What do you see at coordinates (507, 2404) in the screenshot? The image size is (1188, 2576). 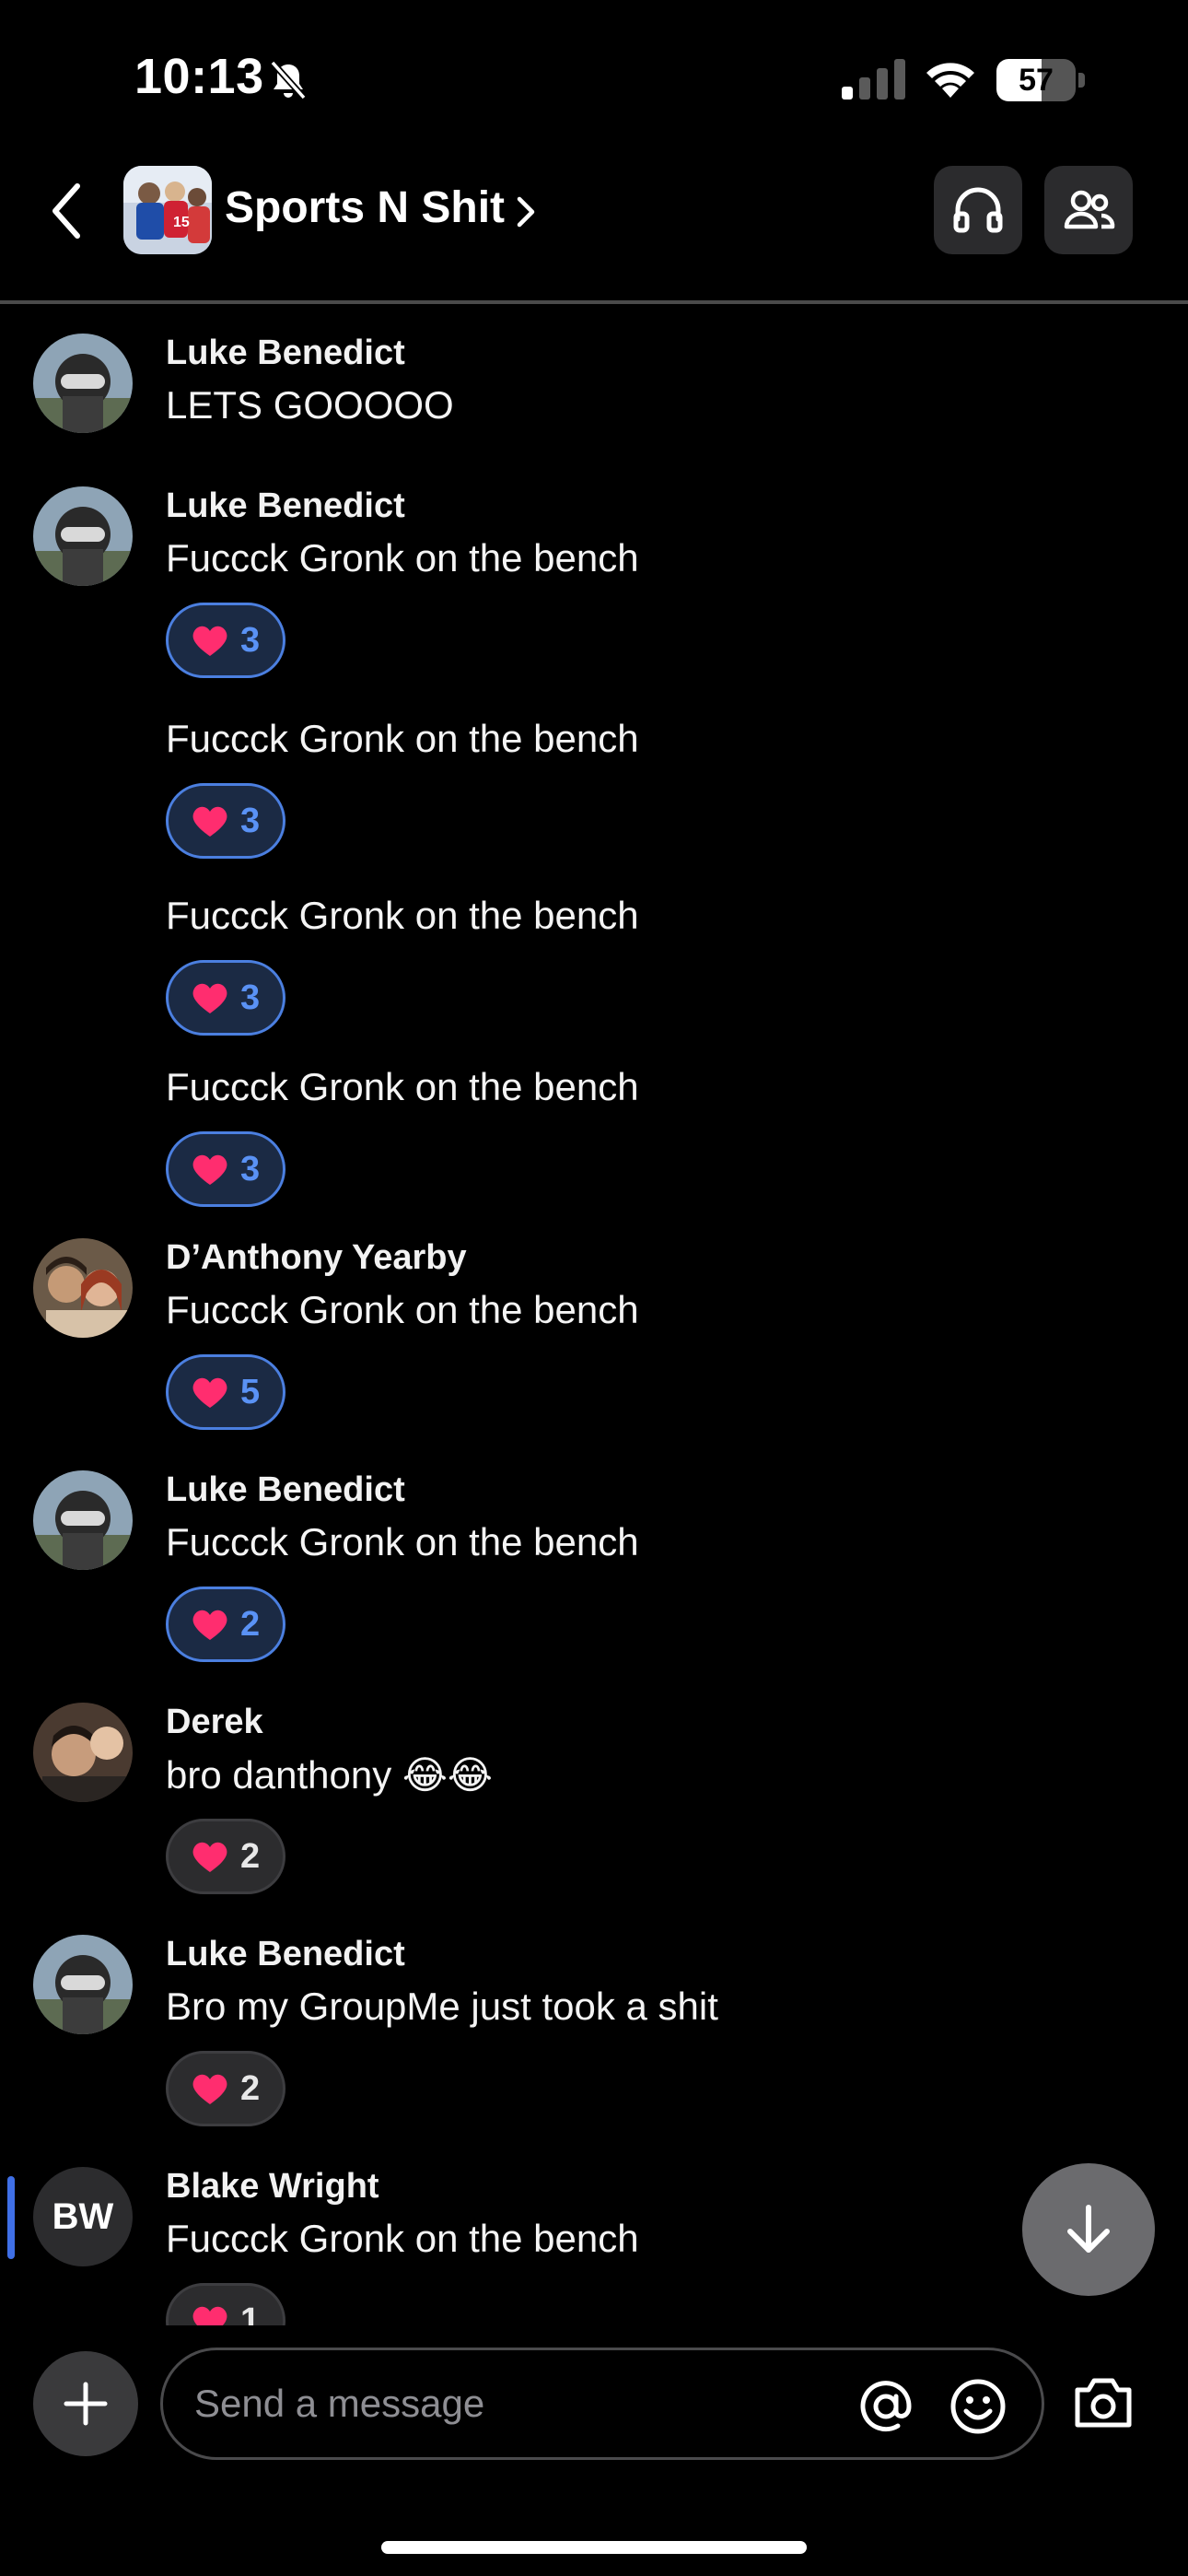 I see `message-input` at bounding box center [507, 2404].